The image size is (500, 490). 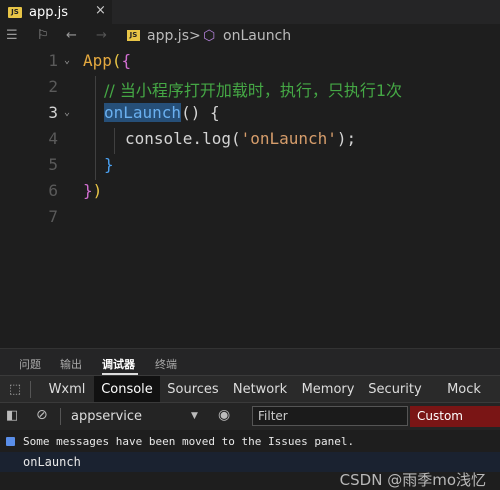 What do you see at coordinates (162, 112) in the screenshot?
I see `code-line-3: onLaunch() {` at bounding box center [162, 112].